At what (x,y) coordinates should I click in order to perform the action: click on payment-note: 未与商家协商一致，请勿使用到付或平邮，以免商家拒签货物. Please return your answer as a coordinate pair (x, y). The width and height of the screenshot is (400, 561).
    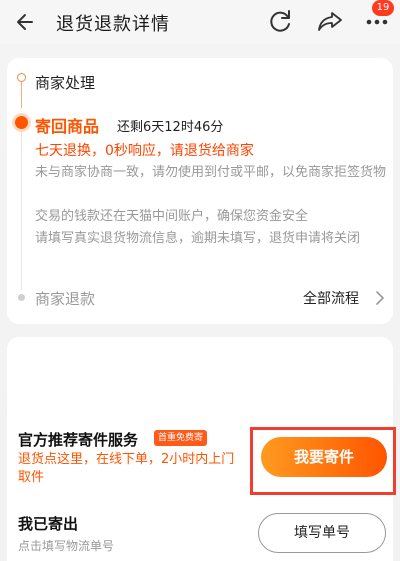
    Looking at the image, I should click on (211, 172).